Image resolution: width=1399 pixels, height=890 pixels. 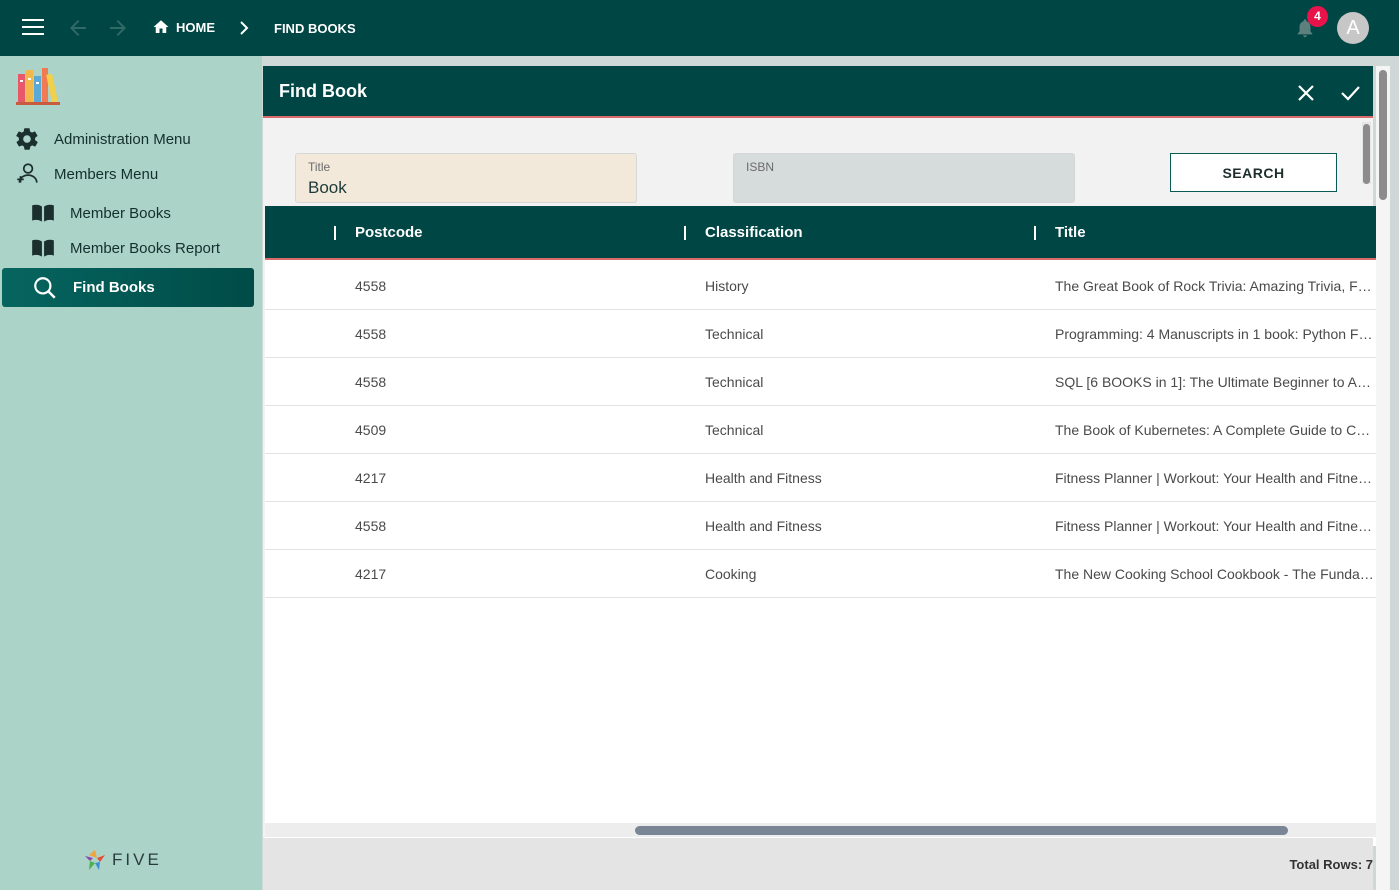 What do you see at coordinates (323, 91) in the screenshot?
I see `page-title: Find Book` at bounding box center [323, 91].